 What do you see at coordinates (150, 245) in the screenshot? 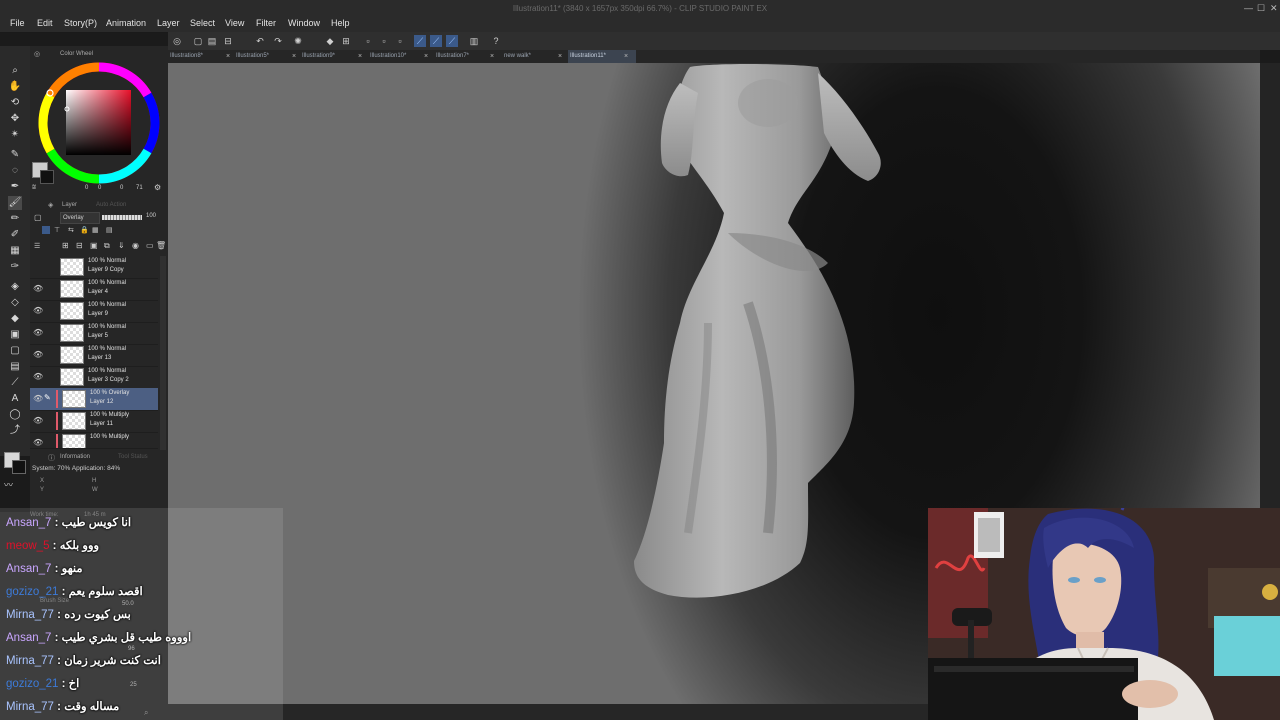
I see `apply-mask-icon: ▭` at bounding box center [150, 245].